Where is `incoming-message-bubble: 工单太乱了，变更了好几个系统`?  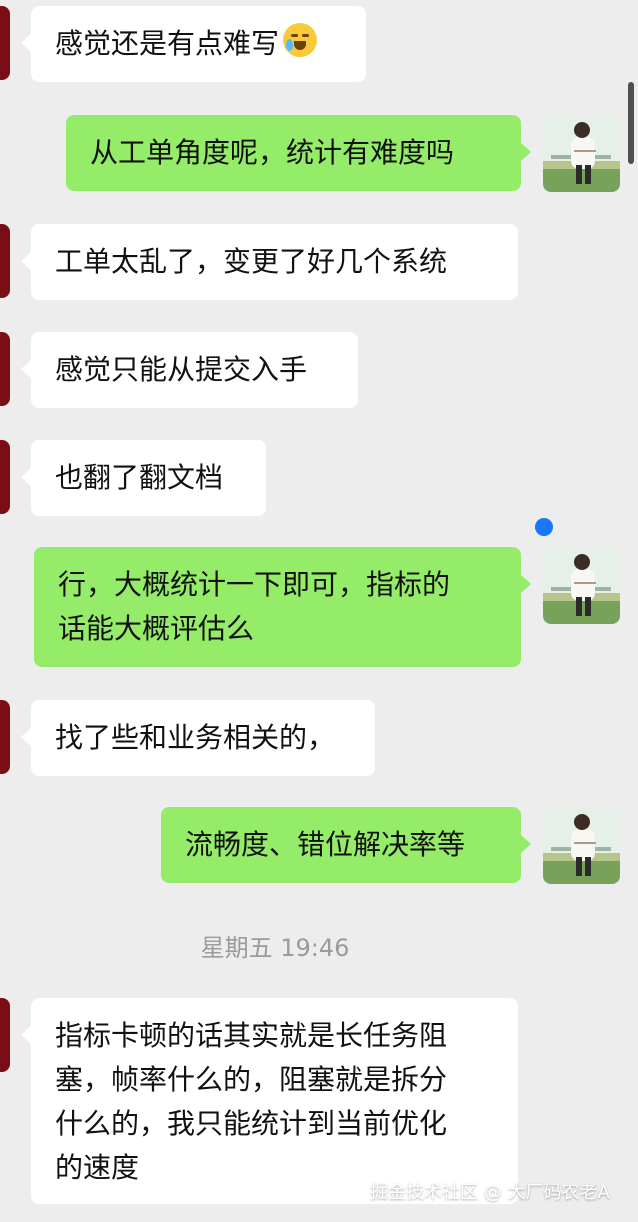 incoming-message-bubble: 工单太乱了，变更了好几个系统 is located at coordinates (269, 262).